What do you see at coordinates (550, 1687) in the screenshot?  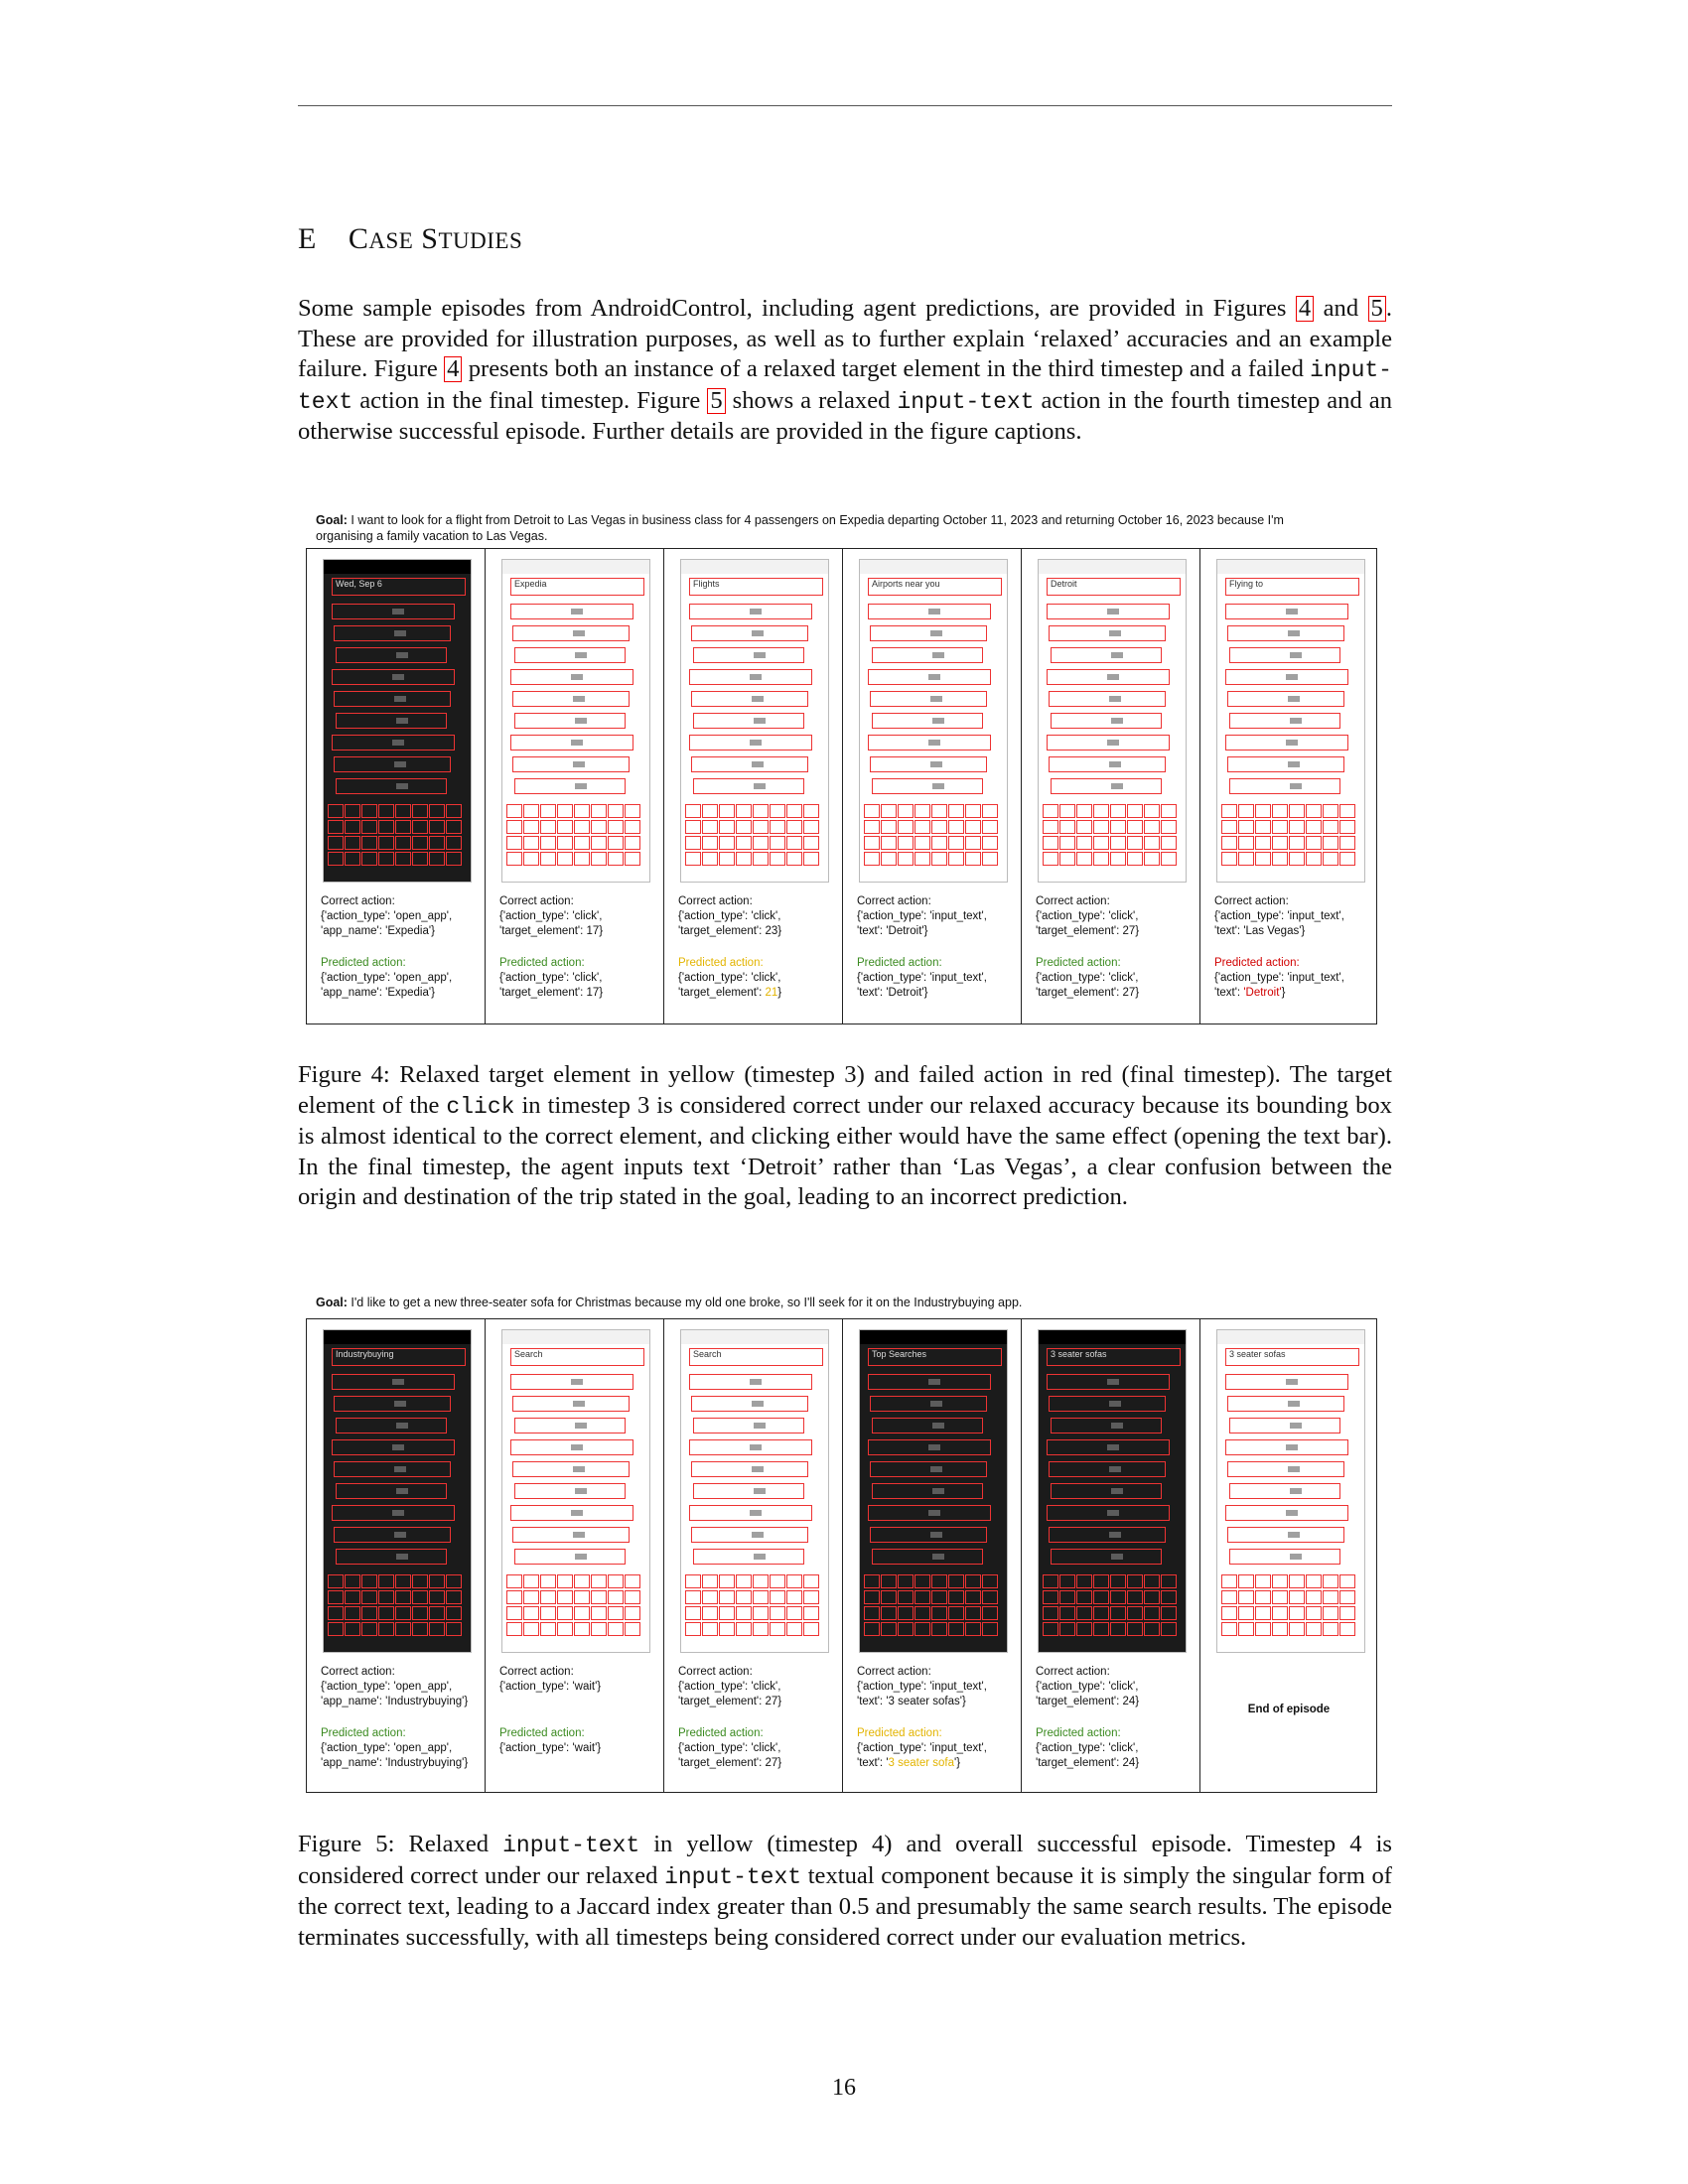 I see `correct-action-value: {'action_type': 'wait'}` at bounding box center [550, 1687].